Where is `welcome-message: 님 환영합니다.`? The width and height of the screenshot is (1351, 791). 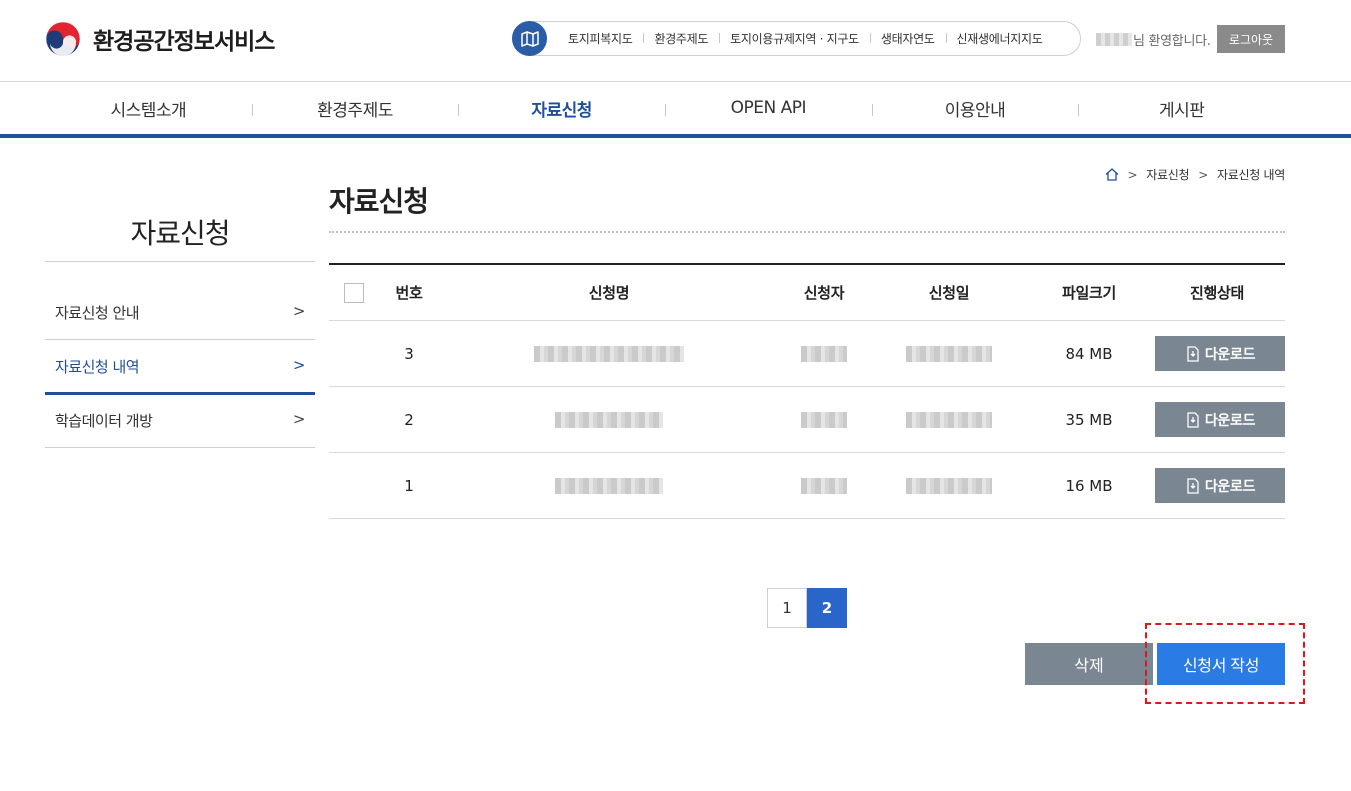 welcome-message: 님 환영합니다. is located at coordinates (1153, 39).